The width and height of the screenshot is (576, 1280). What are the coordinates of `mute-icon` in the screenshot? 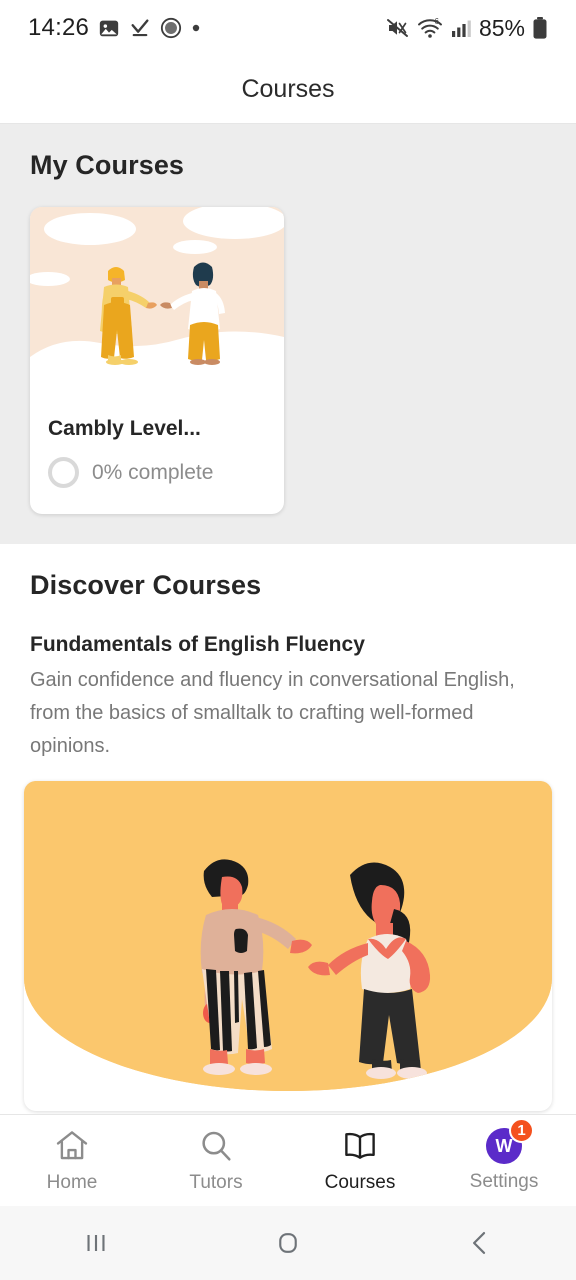 It's located at (397, 28).